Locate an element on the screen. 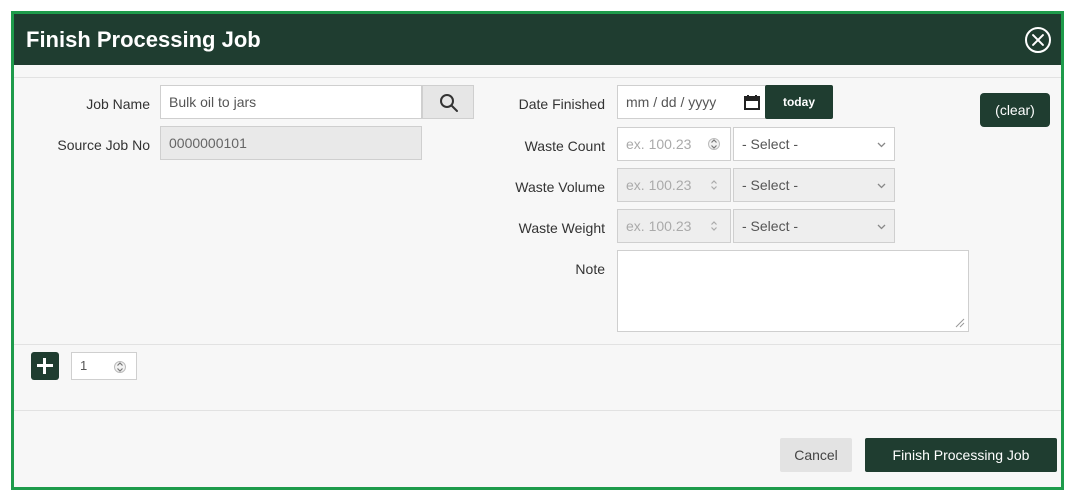  waste-volume-placeholder: ex. 100.23 is located at coordinates (659, 185).